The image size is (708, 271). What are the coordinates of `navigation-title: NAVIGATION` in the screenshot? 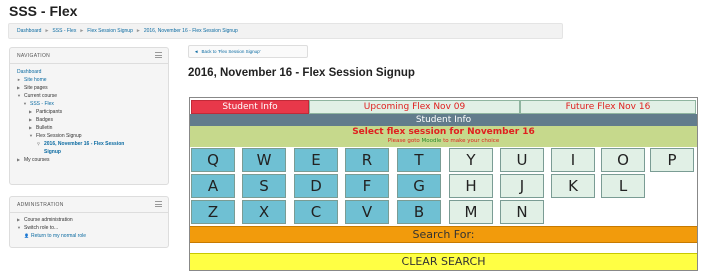 It's located at (34, 56).